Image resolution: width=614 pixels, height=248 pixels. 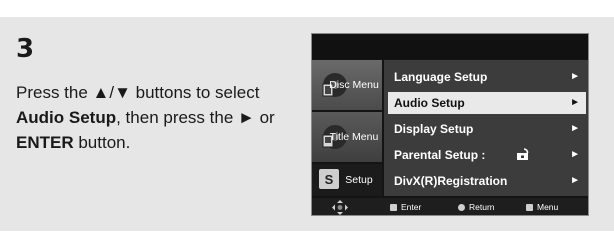 What do you see at coordinates (25, 49) in the screenshot?
I see `step-number: 3` at bounding box center [25, 49].